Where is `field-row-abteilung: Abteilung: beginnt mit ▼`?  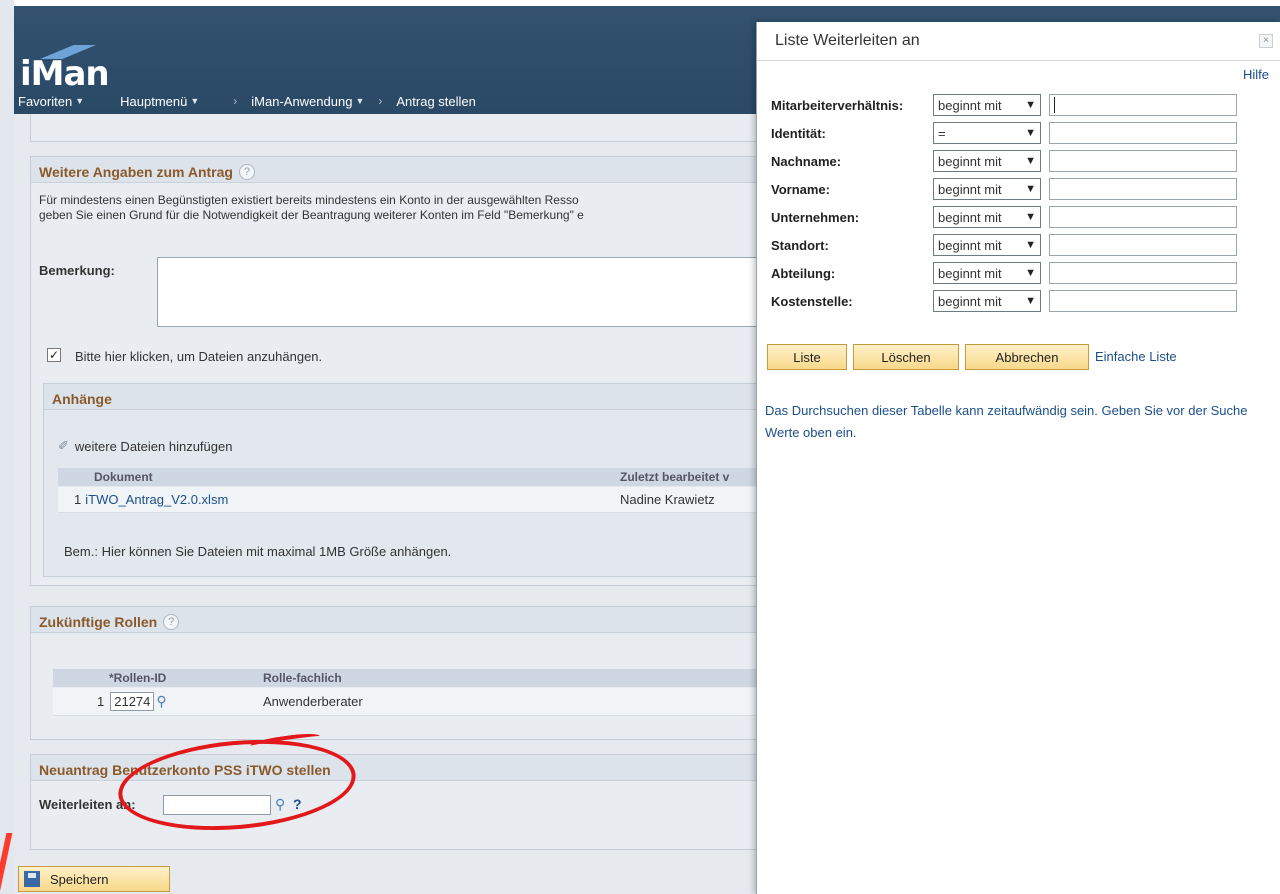 field-row-abteilung: Abteilung: beginnt mit ▼ is located at coordinates (1004, 273).